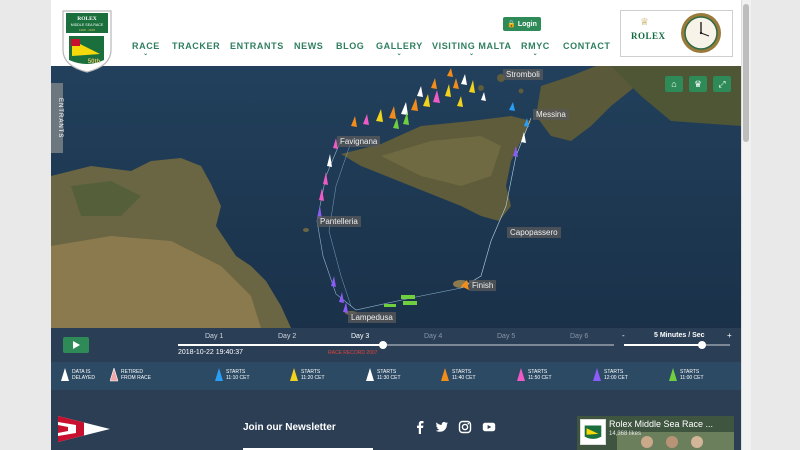 This screenshot has width=800, height=450. I want to click on nav-rmyc-label: RMYC, so click(535, 46).